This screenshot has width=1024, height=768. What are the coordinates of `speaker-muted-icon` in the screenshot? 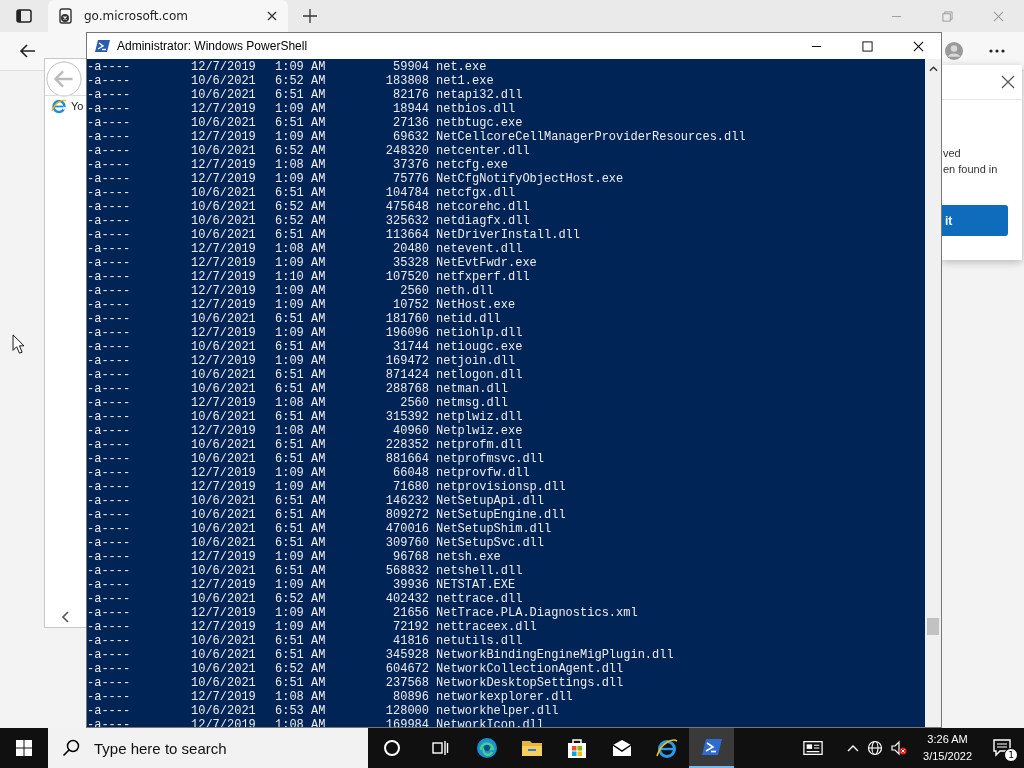 It's located at (899, 748).